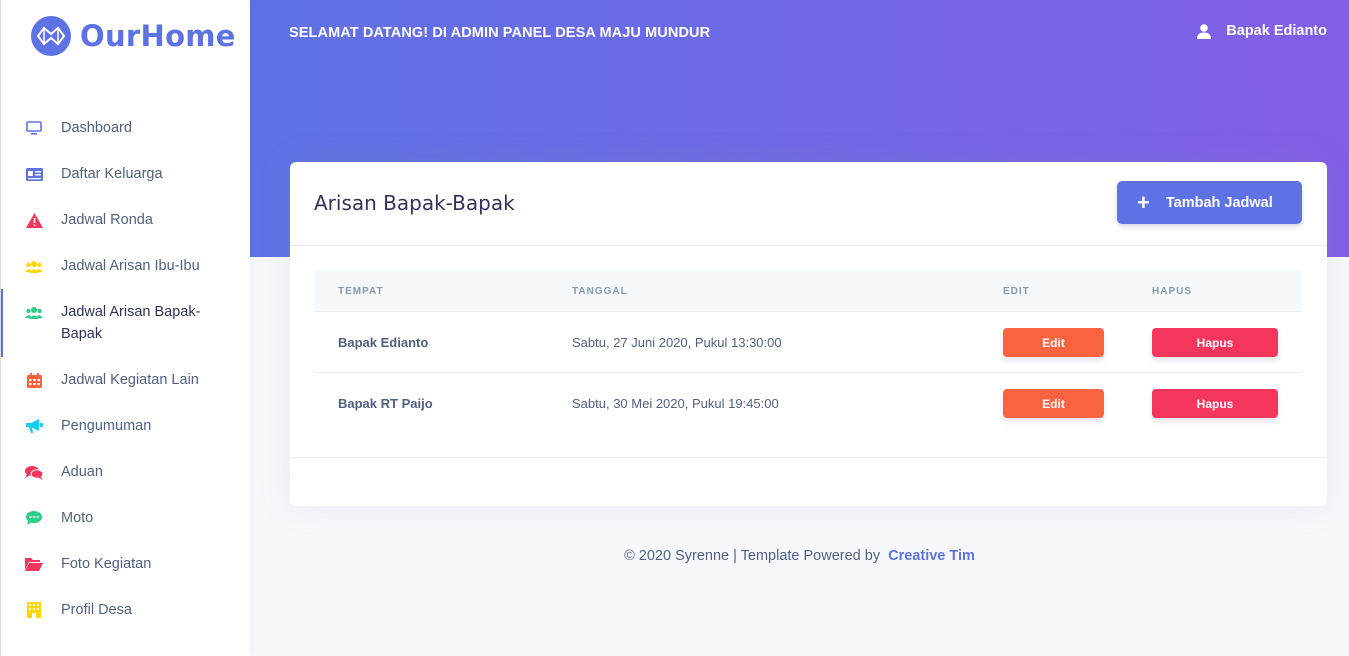  Describe the element at coordinates (385, 403) in the screenshot. I see `cell-tempat: Bapak RT Paijo` at that location.